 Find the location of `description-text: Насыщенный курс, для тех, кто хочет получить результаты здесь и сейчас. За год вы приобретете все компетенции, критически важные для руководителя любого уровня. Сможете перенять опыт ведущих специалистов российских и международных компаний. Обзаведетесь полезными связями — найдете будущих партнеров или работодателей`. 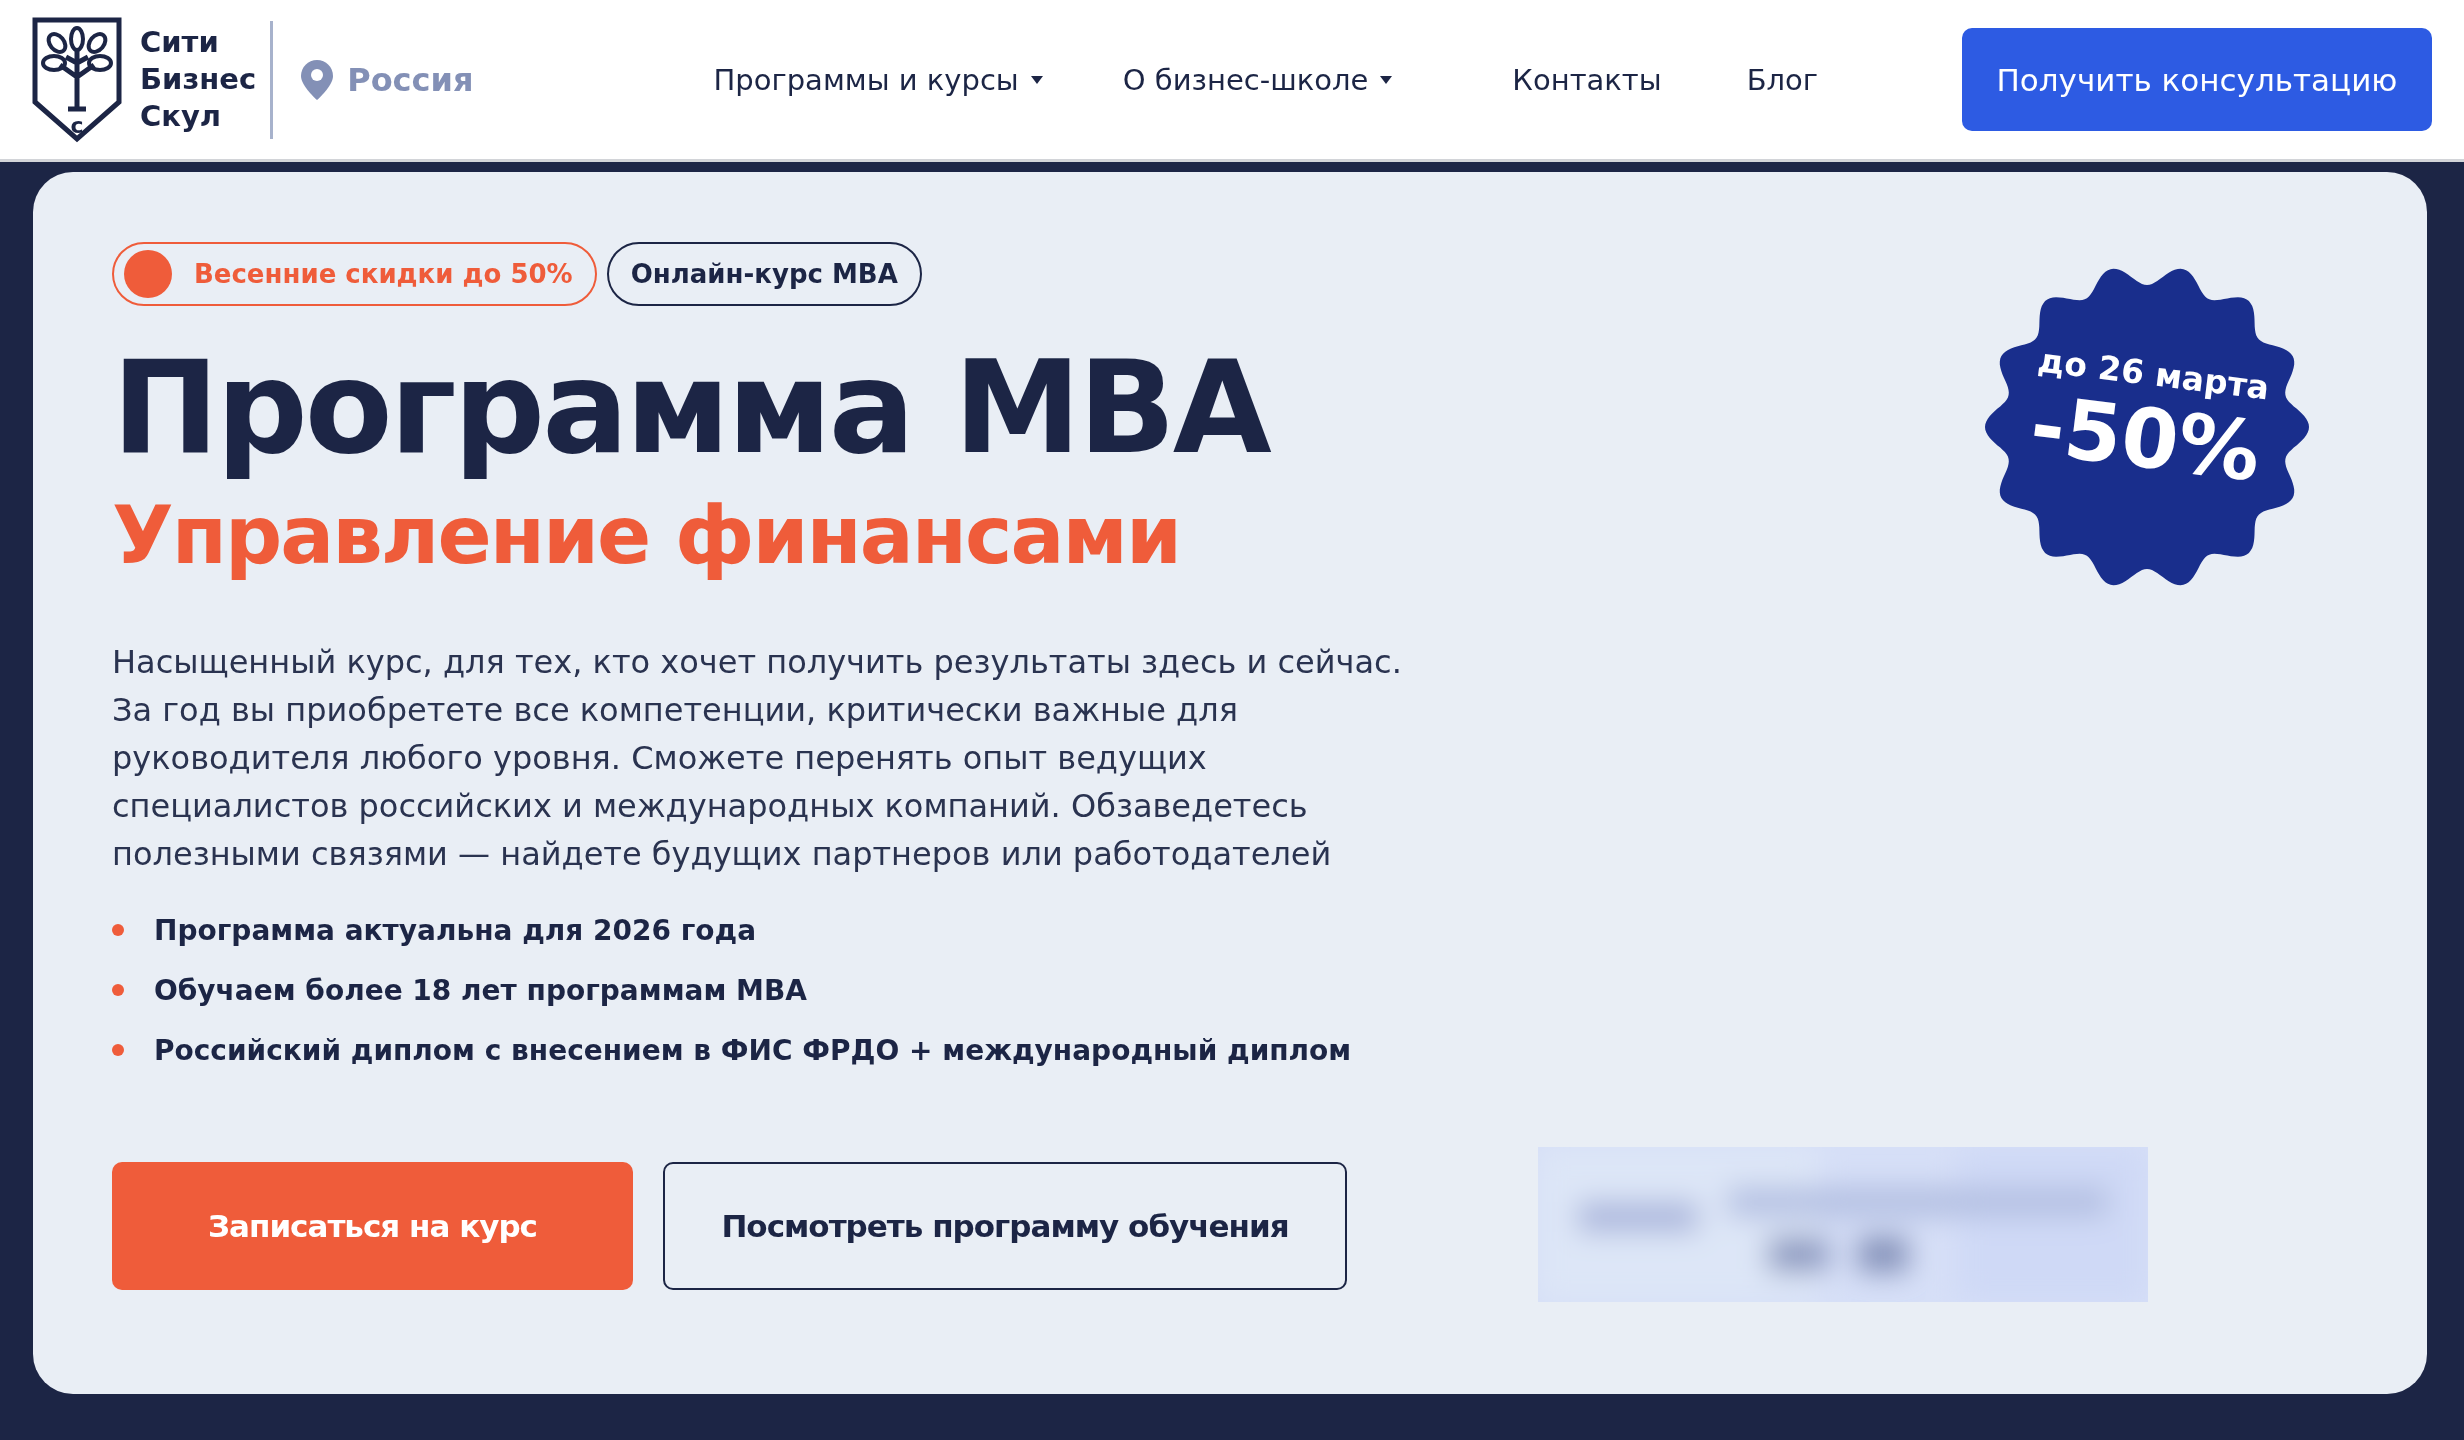

description-text: Насыщенный курс, для тех, кто хочет получить результаты здесь и сейчас. За год вы приобретете все компетенции, критически важные для руководителя любого уровня. Сможете перенять опыт ведущих специалистов российских и международных компаний. Обзаведетесь полезными связями — найдете будущих партнеров или работодателей is located at coordinates (757, 758).